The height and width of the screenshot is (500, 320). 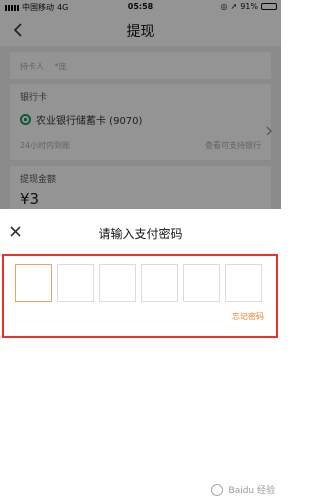 What do you see at coordinates (216, 490) in the screenshot?
I see `paw-icon` at bounding box center [216, 490].